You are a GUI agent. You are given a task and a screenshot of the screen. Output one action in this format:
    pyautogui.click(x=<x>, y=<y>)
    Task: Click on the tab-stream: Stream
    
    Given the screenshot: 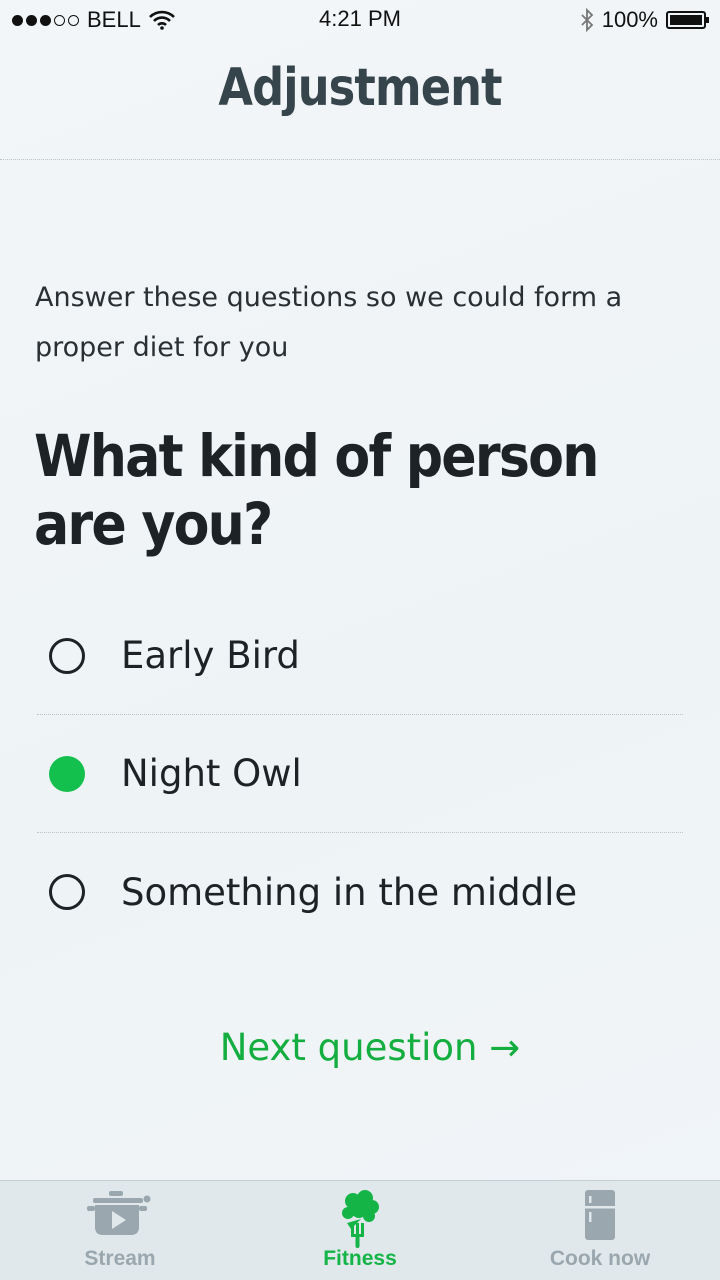 What is the action you would take?
    pyautogui.click(x=120, y=1230)
    